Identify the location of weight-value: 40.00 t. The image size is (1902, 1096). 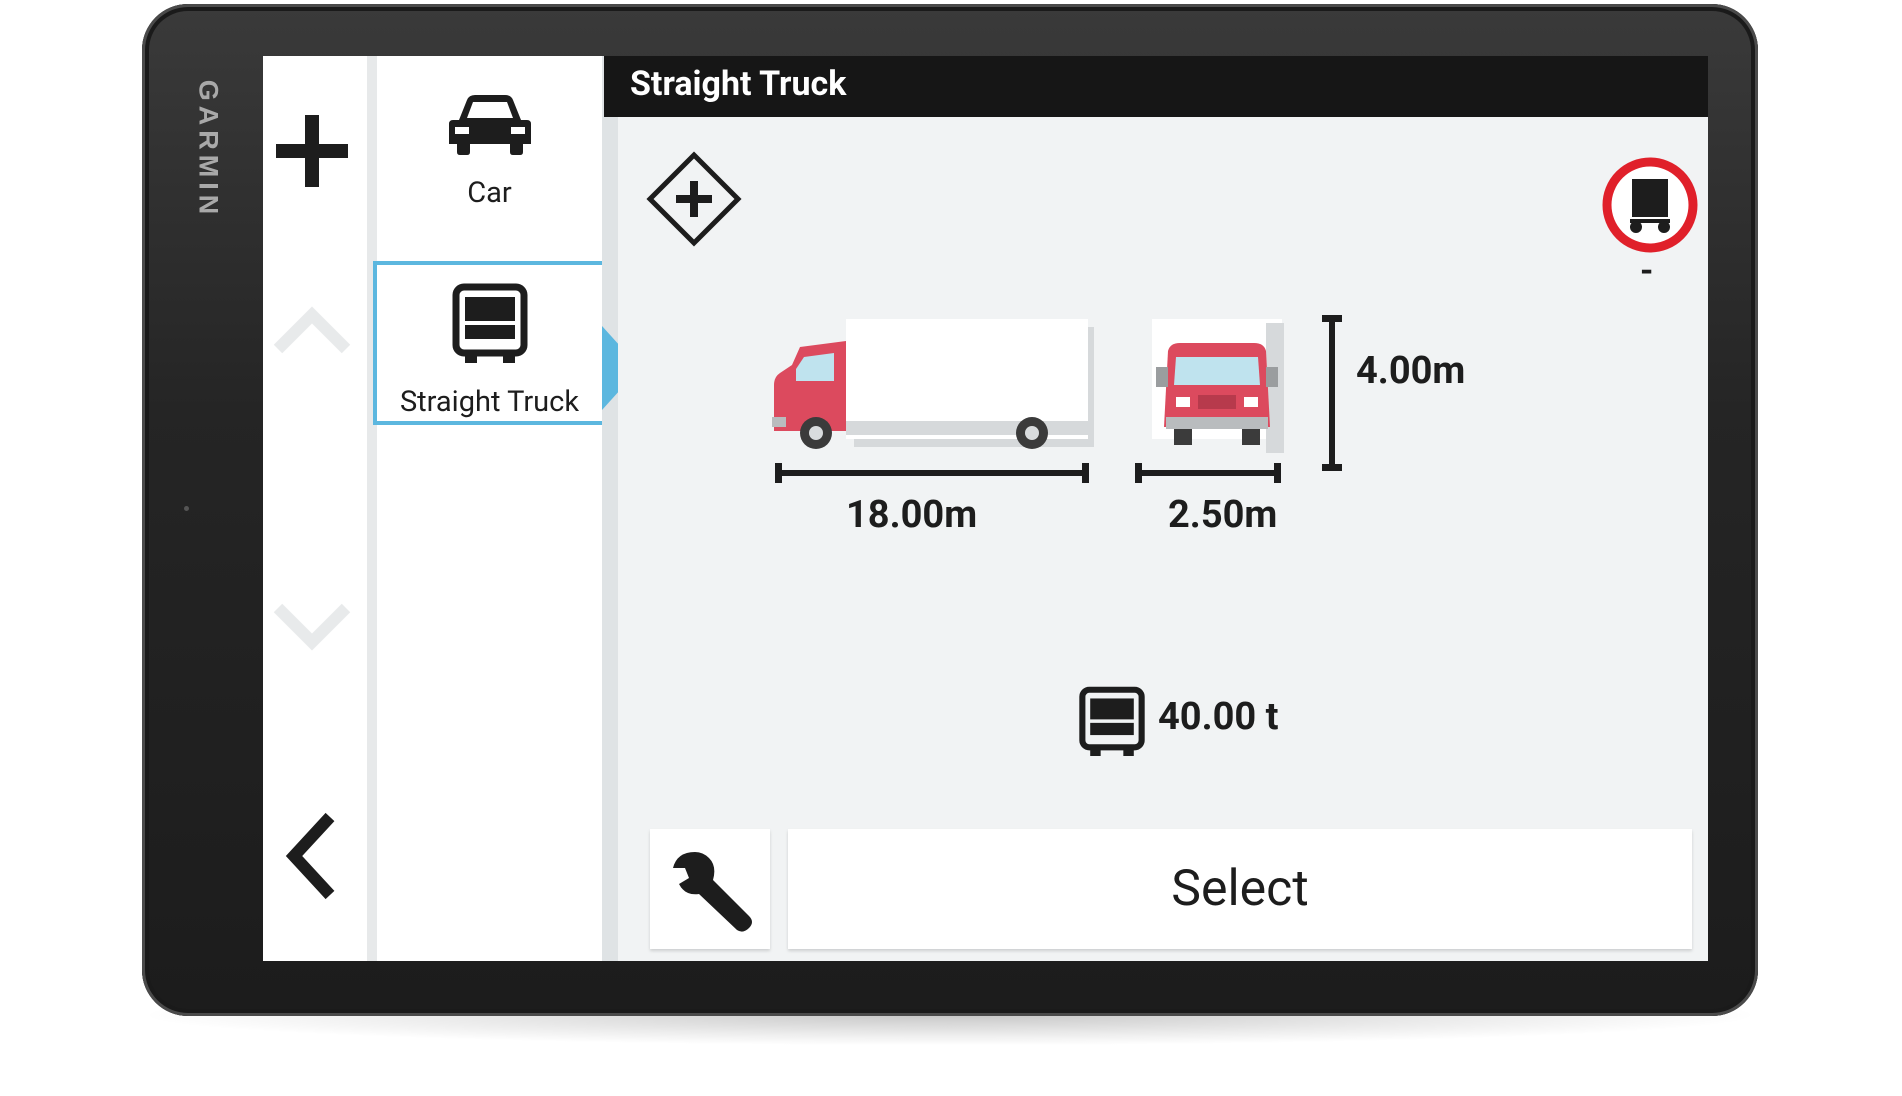
(1218, 717).